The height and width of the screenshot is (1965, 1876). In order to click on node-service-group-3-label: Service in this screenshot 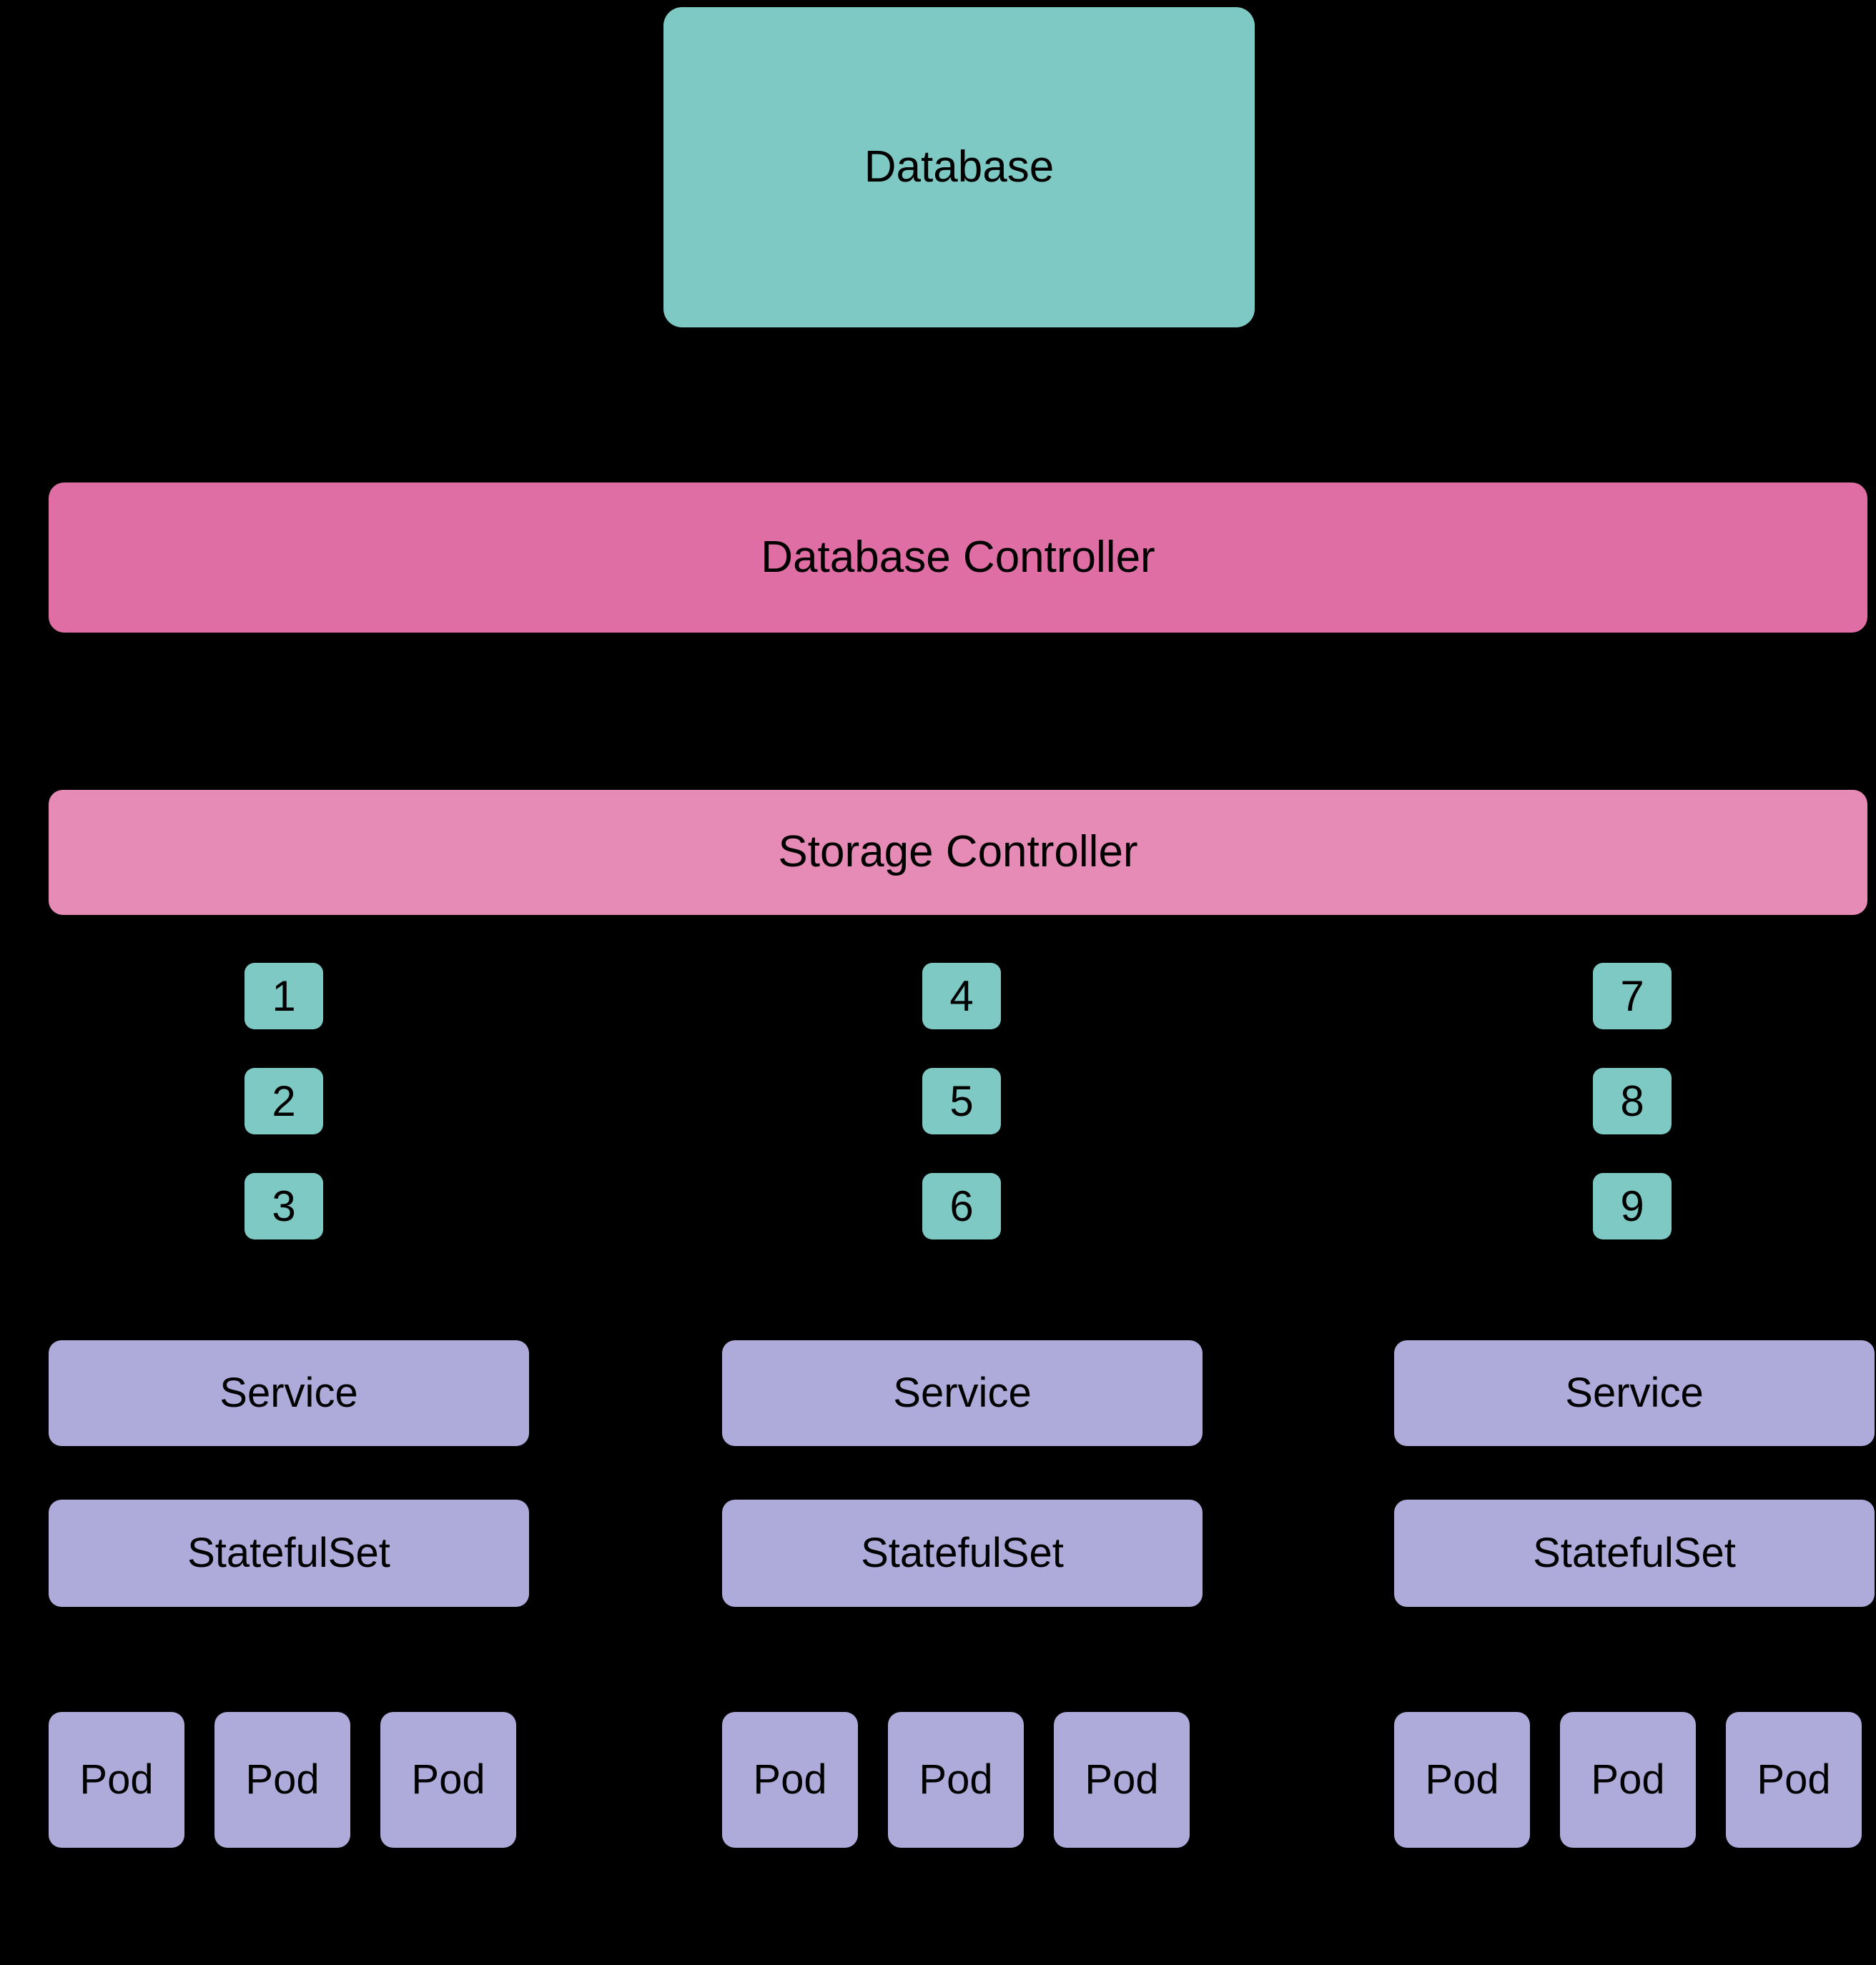, I will do `click(1634, 1393)`.